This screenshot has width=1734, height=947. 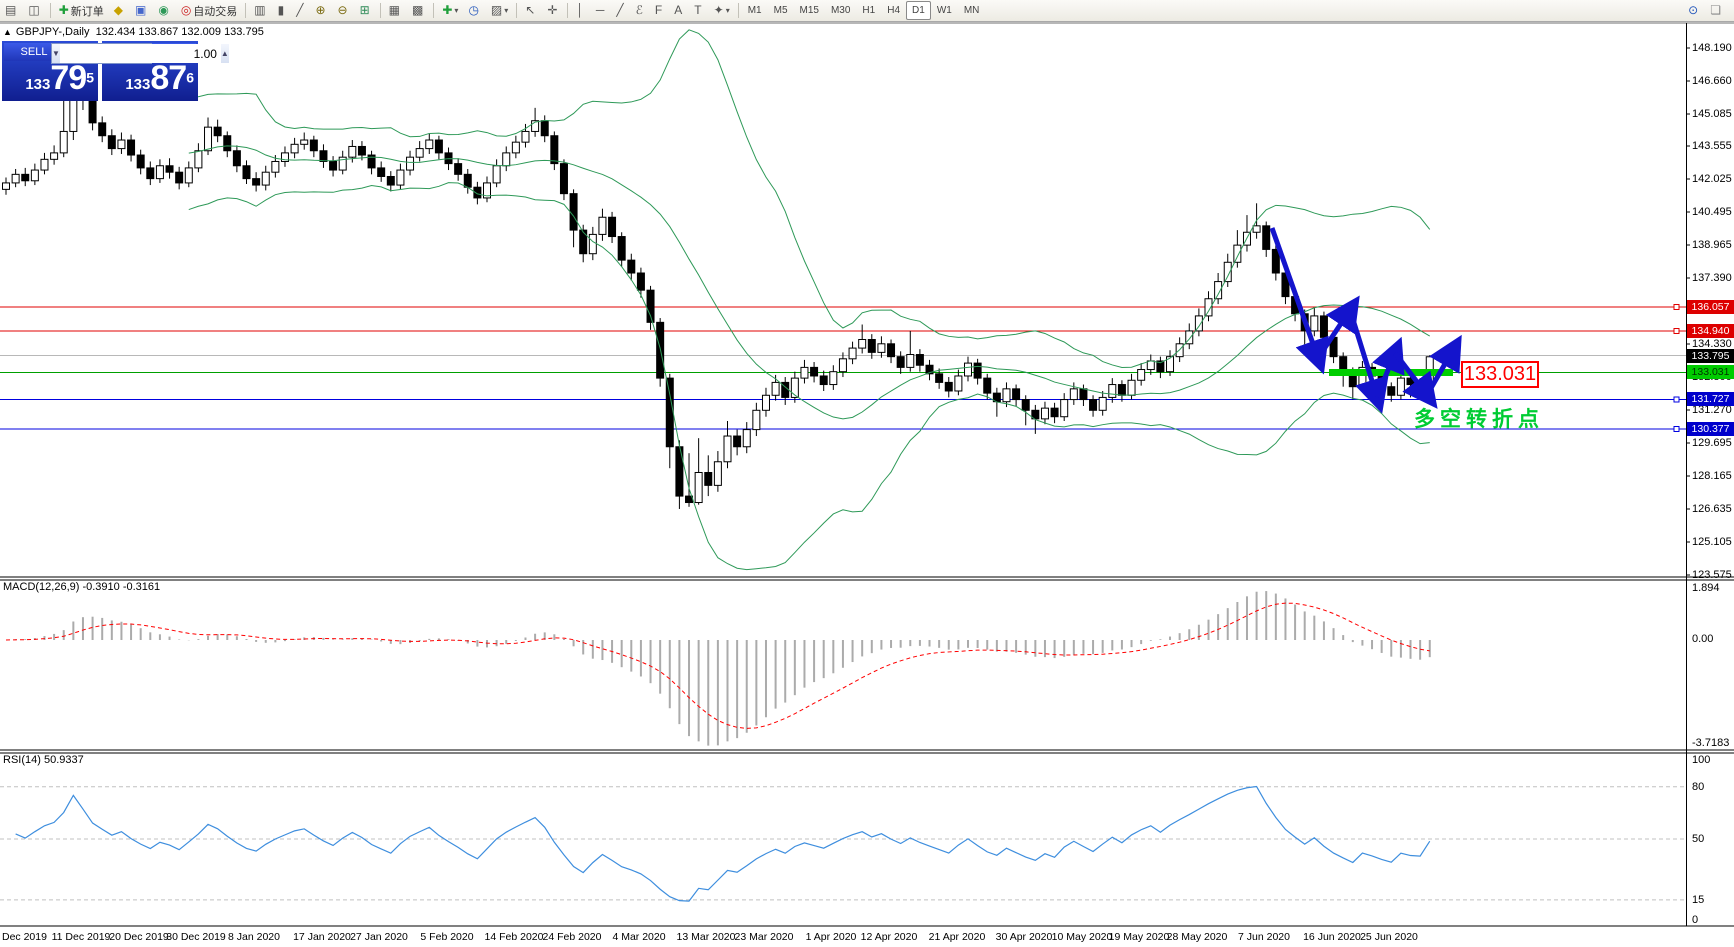 I want to click on sell-price: 133795, so click(x=59, y=78).